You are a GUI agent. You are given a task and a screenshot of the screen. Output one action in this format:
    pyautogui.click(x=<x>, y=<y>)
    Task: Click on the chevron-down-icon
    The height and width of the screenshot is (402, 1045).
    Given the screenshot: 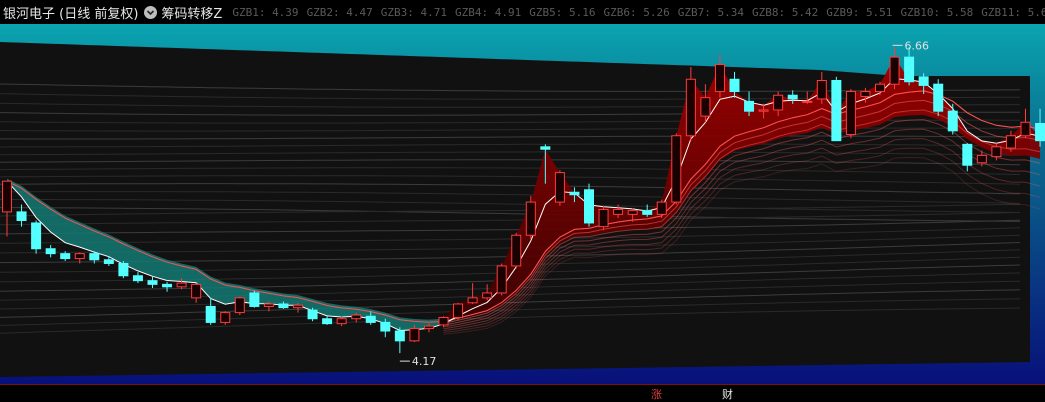 What is the action you would take?
    pyautogui.click(x=151, y=12)
    